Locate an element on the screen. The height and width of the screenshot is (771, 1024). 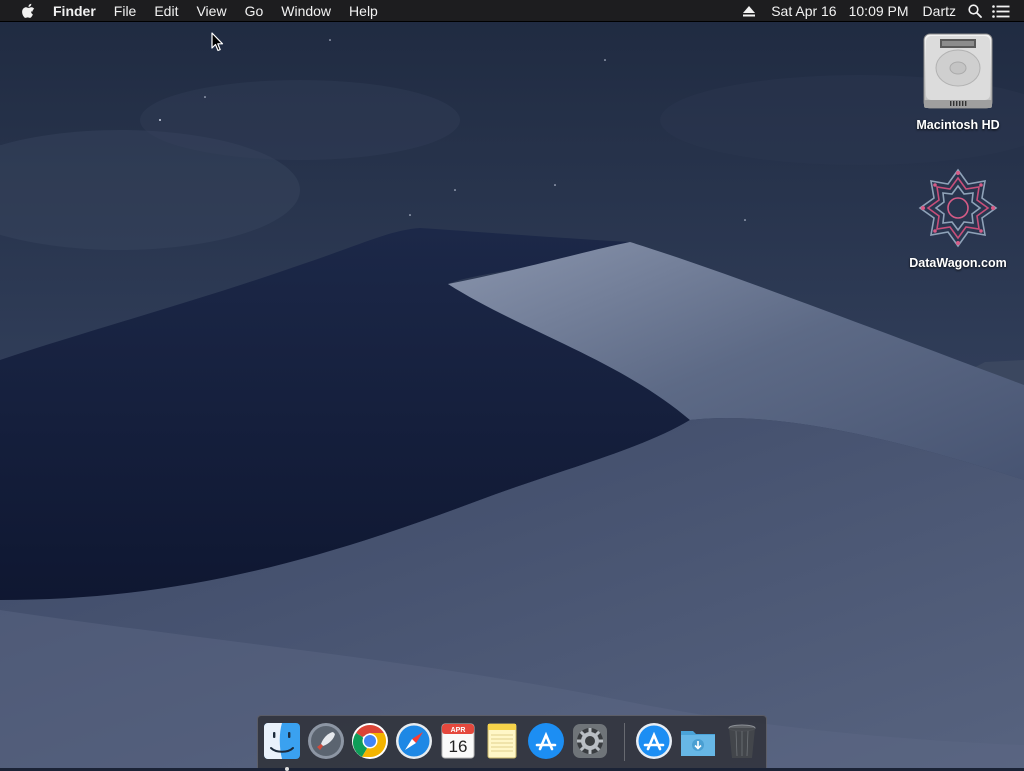
chrome-icon is located at coordinates (370, 741).